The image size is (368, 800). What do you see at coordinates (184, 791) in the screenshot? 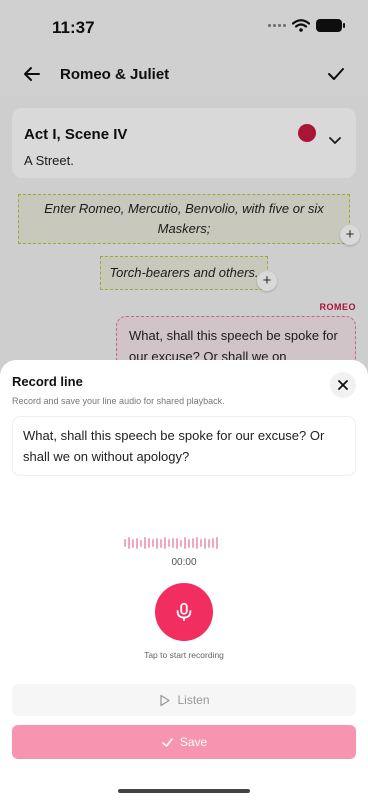
I see `home-indicator` at bounding box center [184, 791].